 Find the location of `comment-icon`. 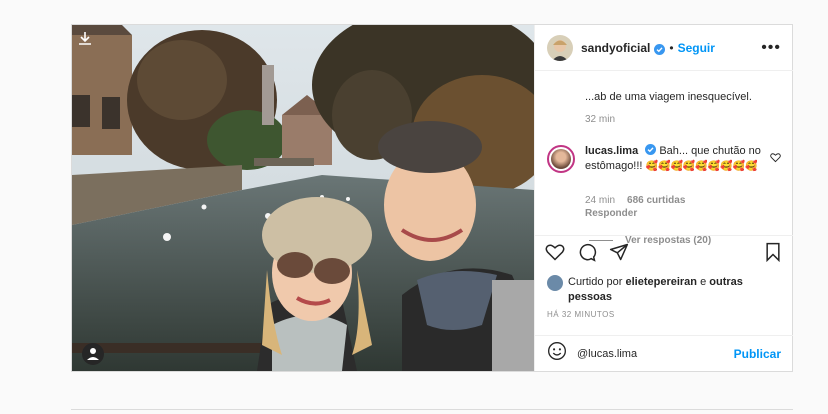

comment-icon is located at coordinates (587, 254).